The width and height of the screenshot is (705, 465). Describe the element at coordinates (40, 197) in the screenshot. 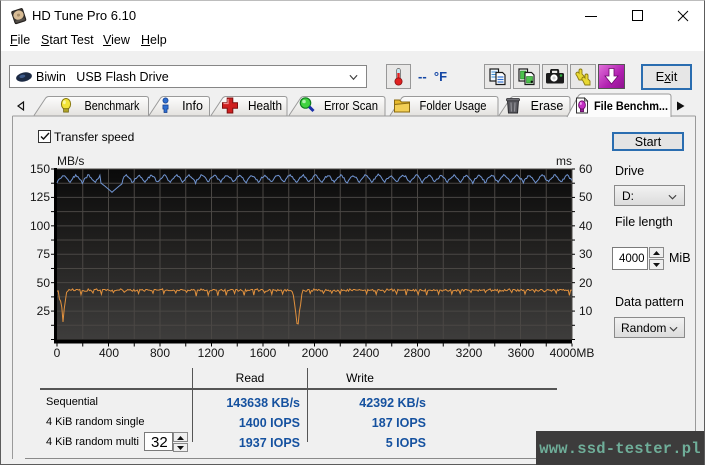

I see `svg-text: 125` at that location.